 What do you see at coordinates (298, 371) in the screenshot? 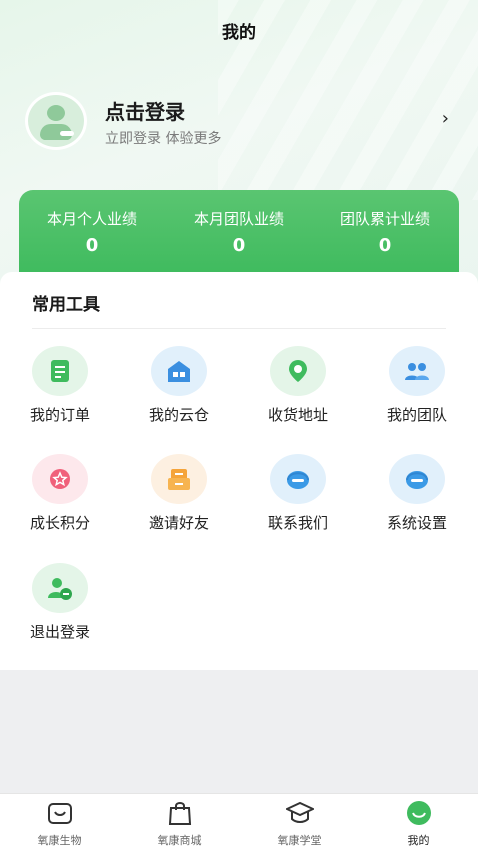
I see `location-icon` at bounding box center [298, 371].